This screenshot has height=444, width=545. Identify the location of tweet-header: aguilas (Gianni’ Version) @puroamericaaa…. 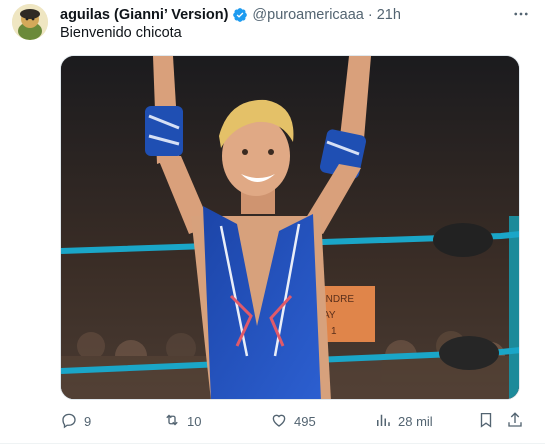
(296, 15).